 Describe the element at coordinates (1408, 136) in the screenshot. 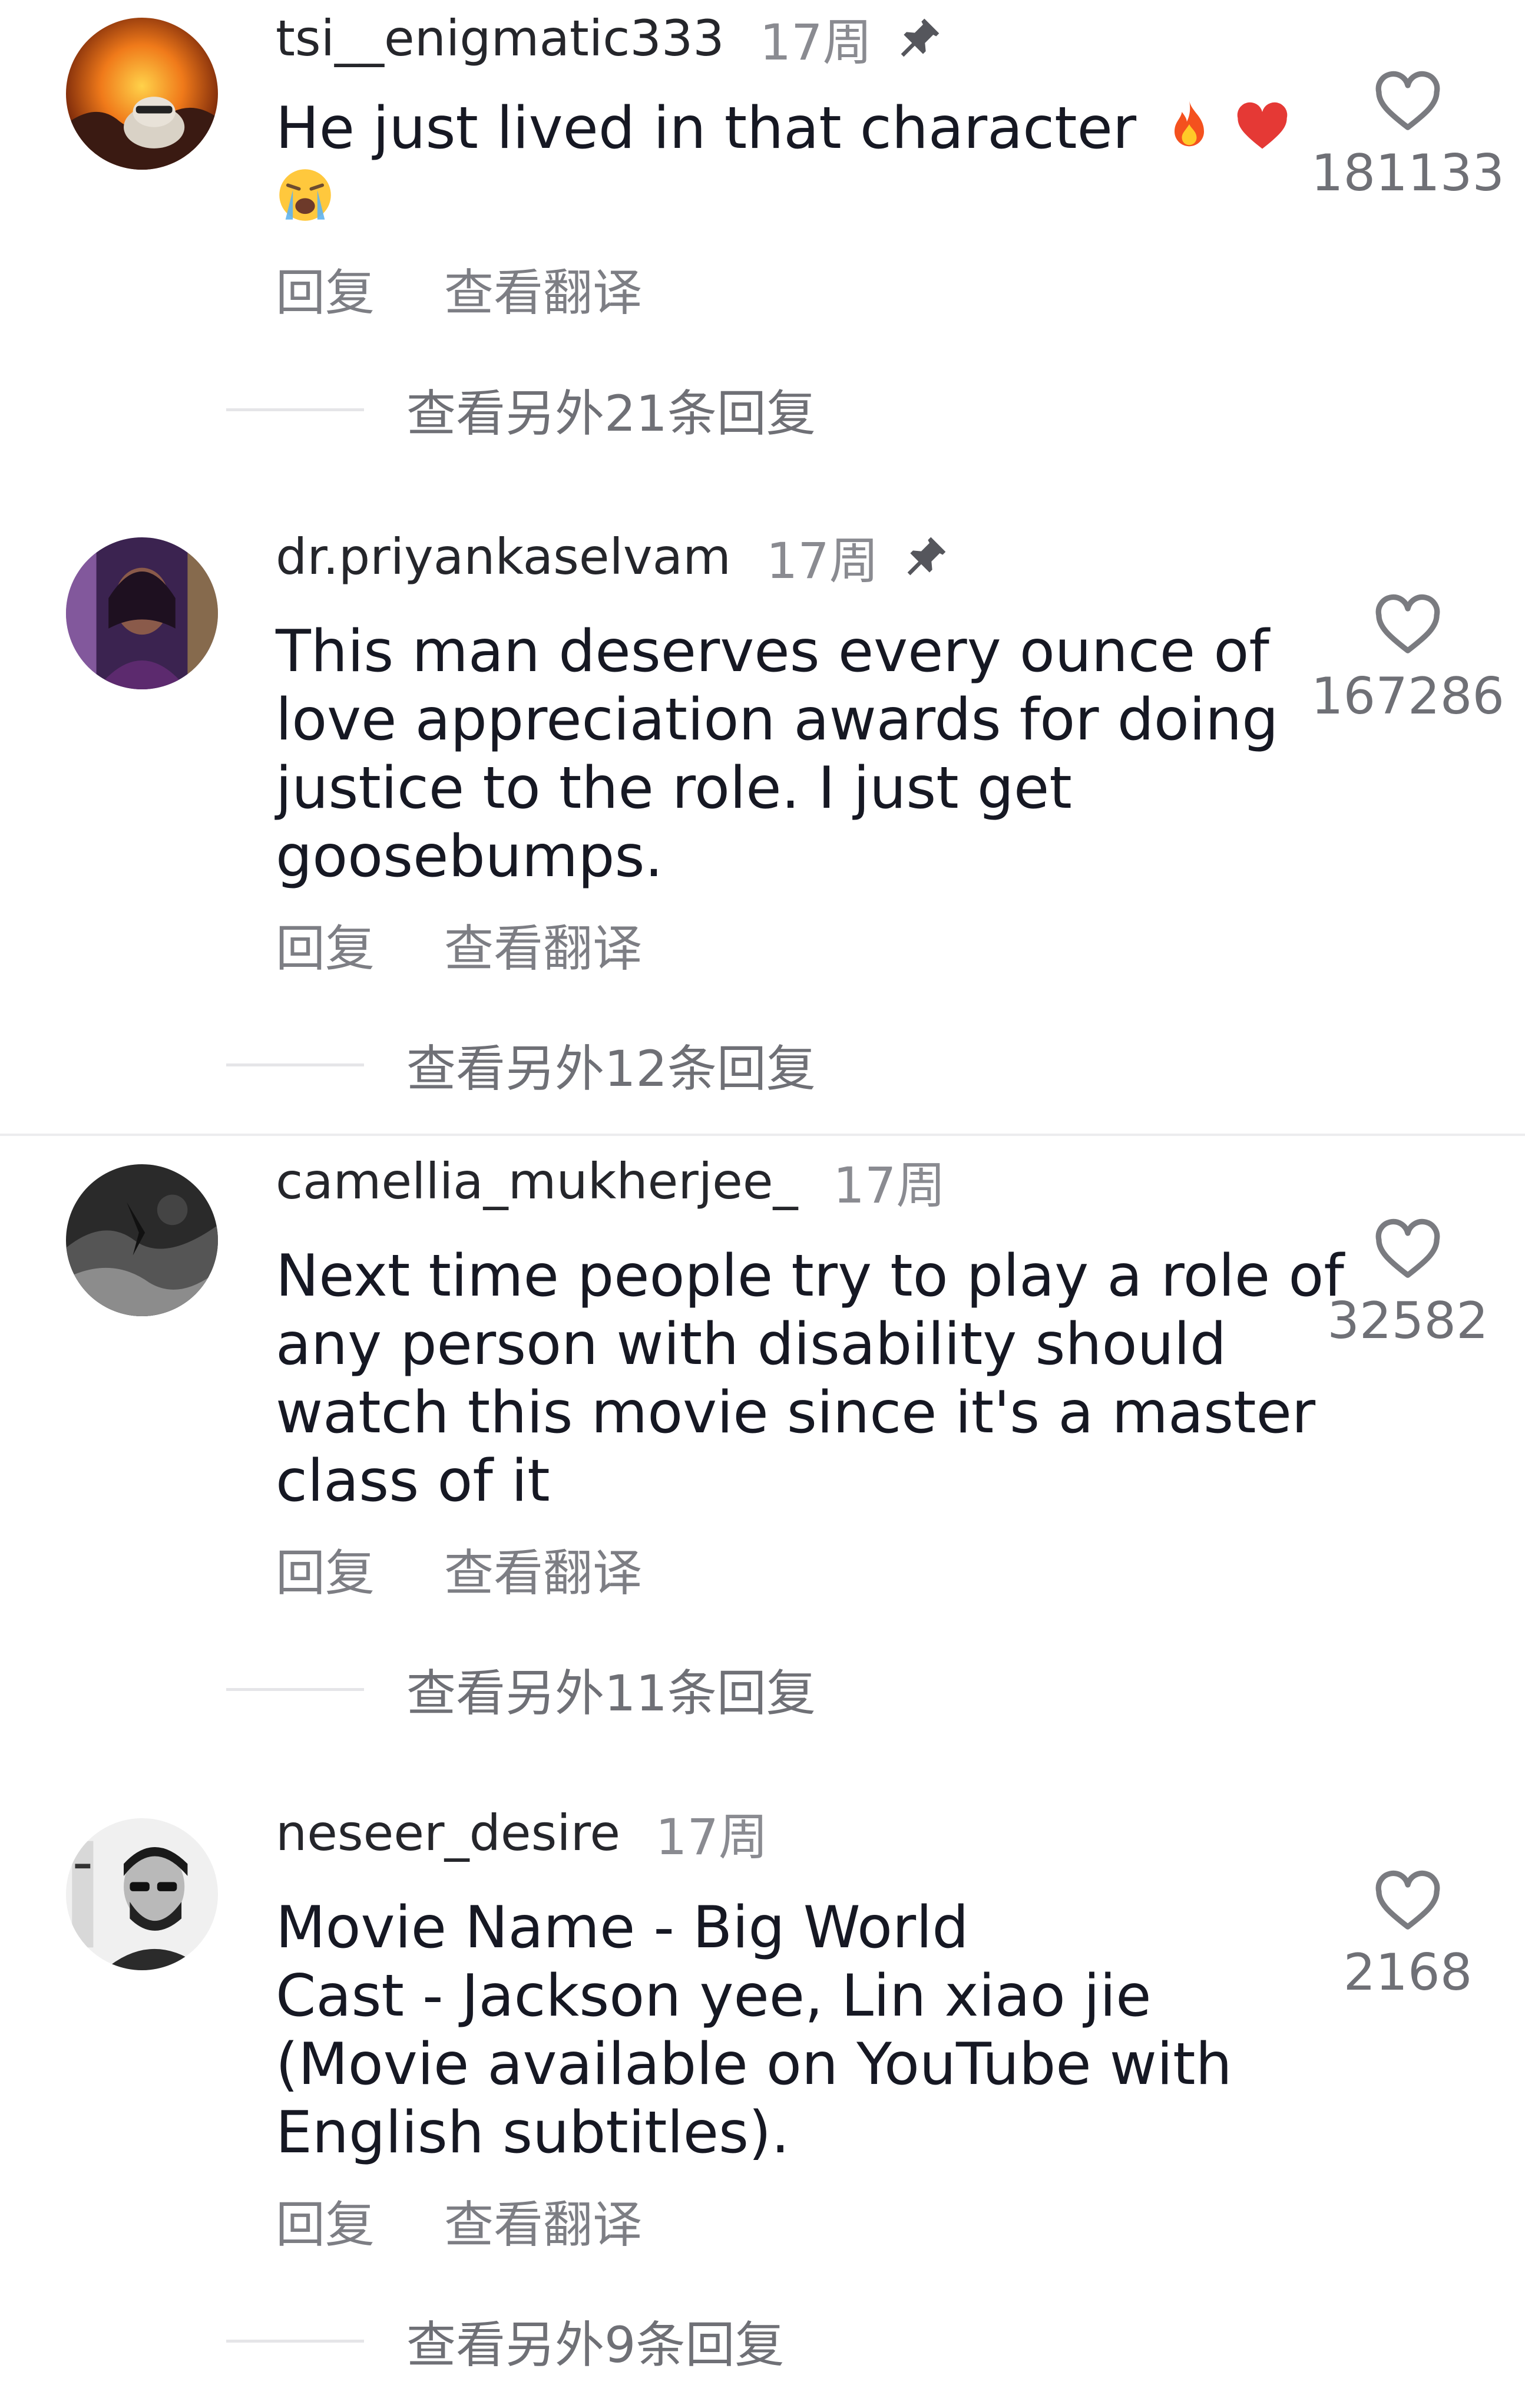

I see `like-area: 181133` at that location.